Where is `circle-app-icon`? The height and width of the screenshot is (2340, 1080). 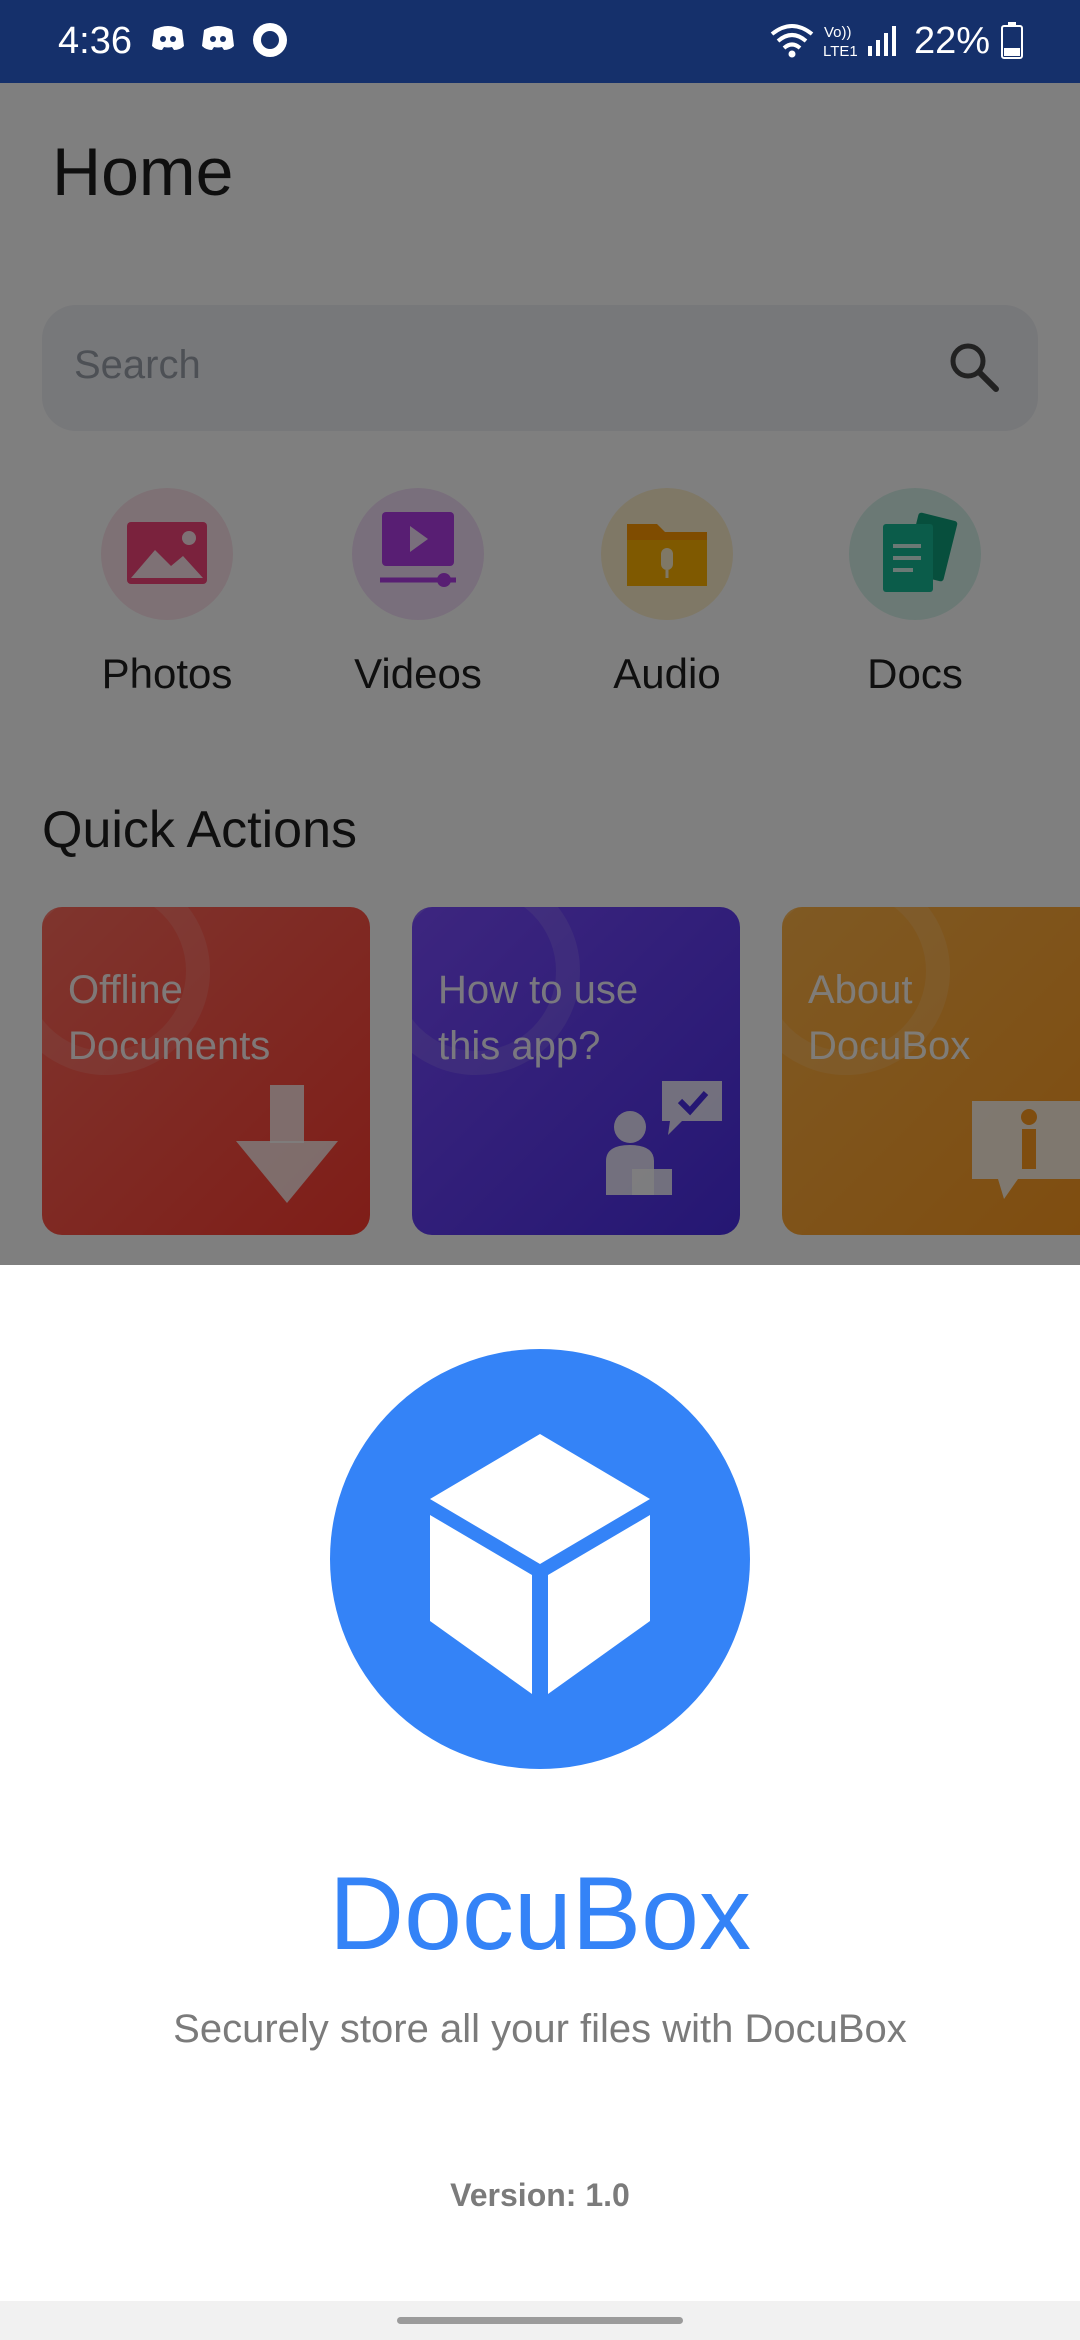 circle-app-icon is located at coordinates (270, 42).